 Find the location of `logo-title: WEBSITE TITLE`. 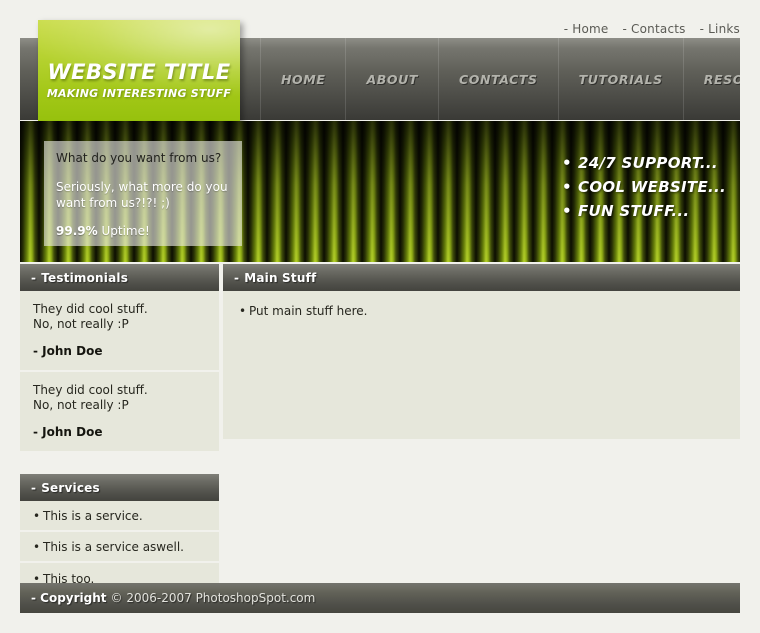

logo-title: WEBSITE TITLE is located at coordinates (139, 71).